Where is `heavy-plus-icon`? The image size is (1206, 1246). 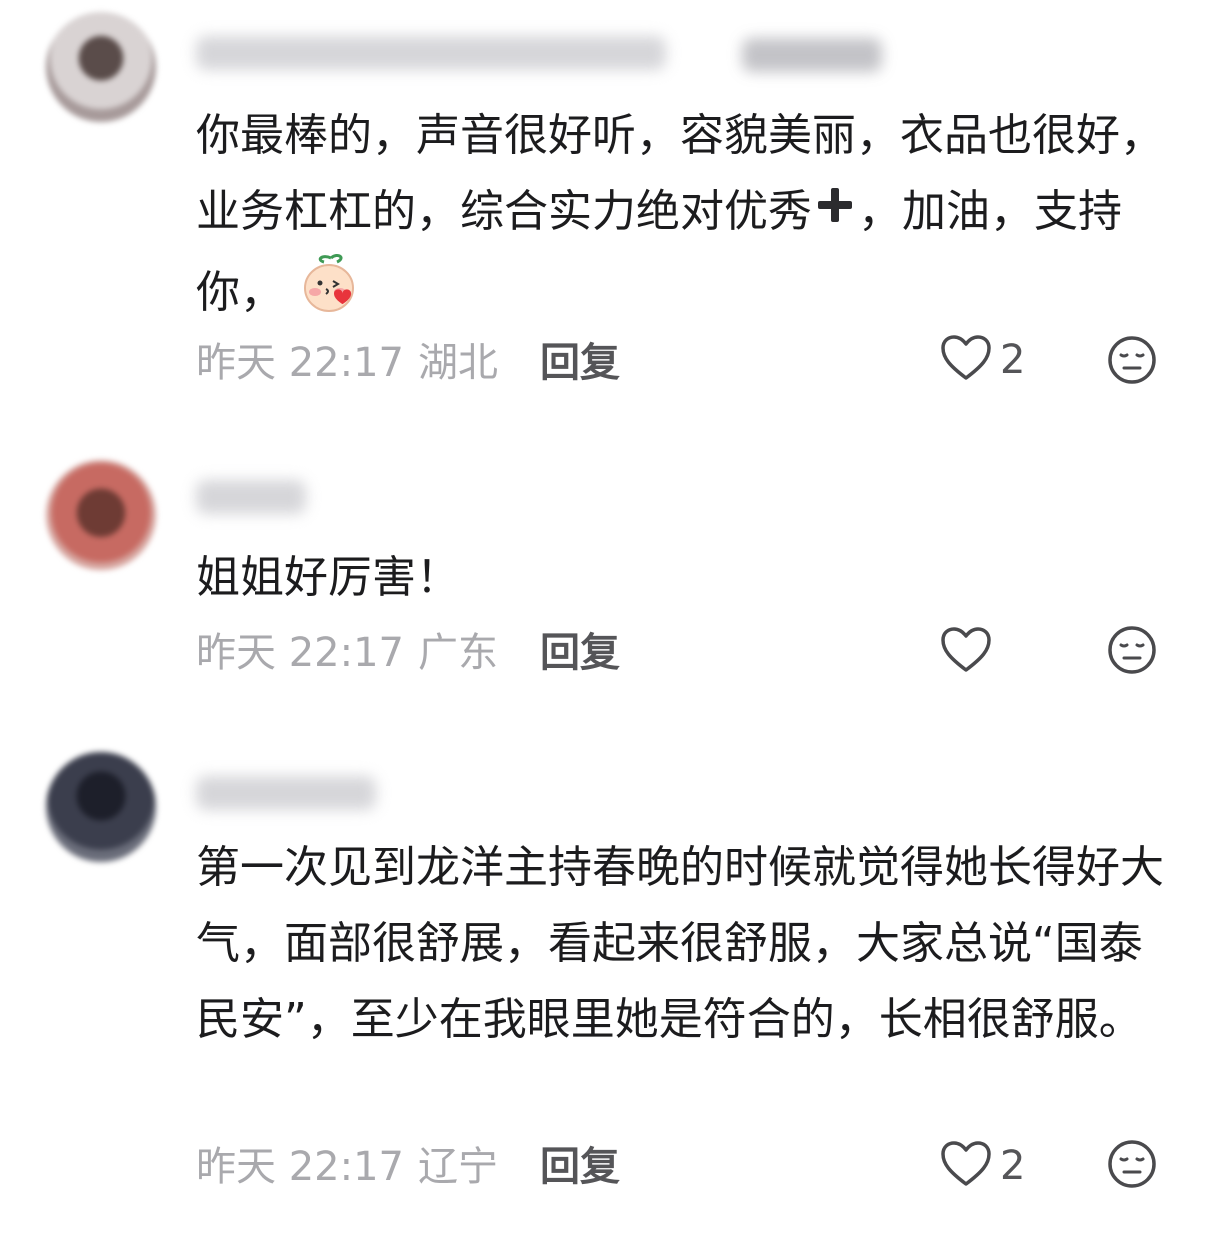 heavy-plus-icon is located at coordinates (835, 214).